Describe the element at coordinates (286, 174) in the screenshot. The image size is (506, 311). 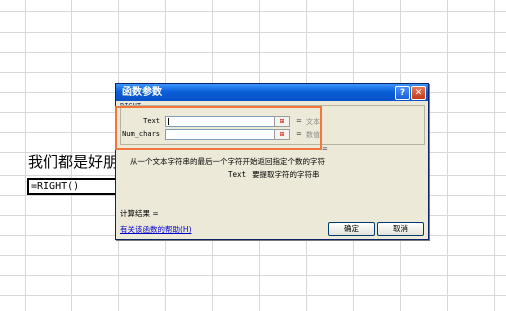
I see `parameter-text: 要提取字符的字符串` at that location.